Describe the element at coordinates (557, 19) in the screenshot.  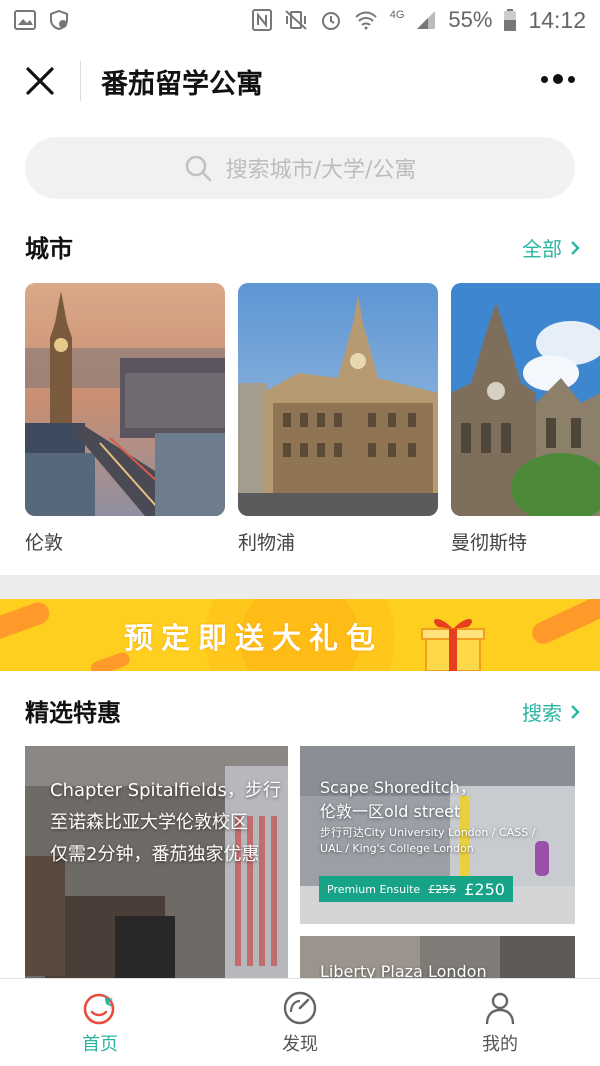
I see `clock: 14:12` at that location.